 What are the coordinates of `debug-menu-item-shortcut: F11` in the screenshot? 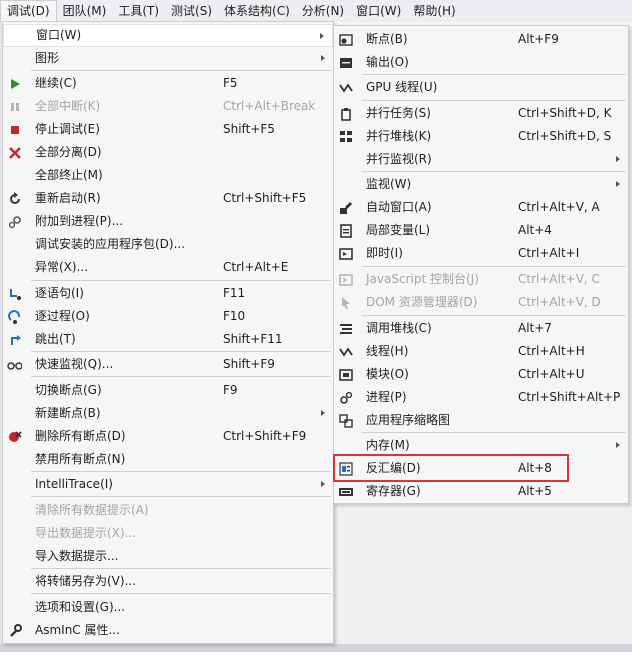 It's located at (234, 293).